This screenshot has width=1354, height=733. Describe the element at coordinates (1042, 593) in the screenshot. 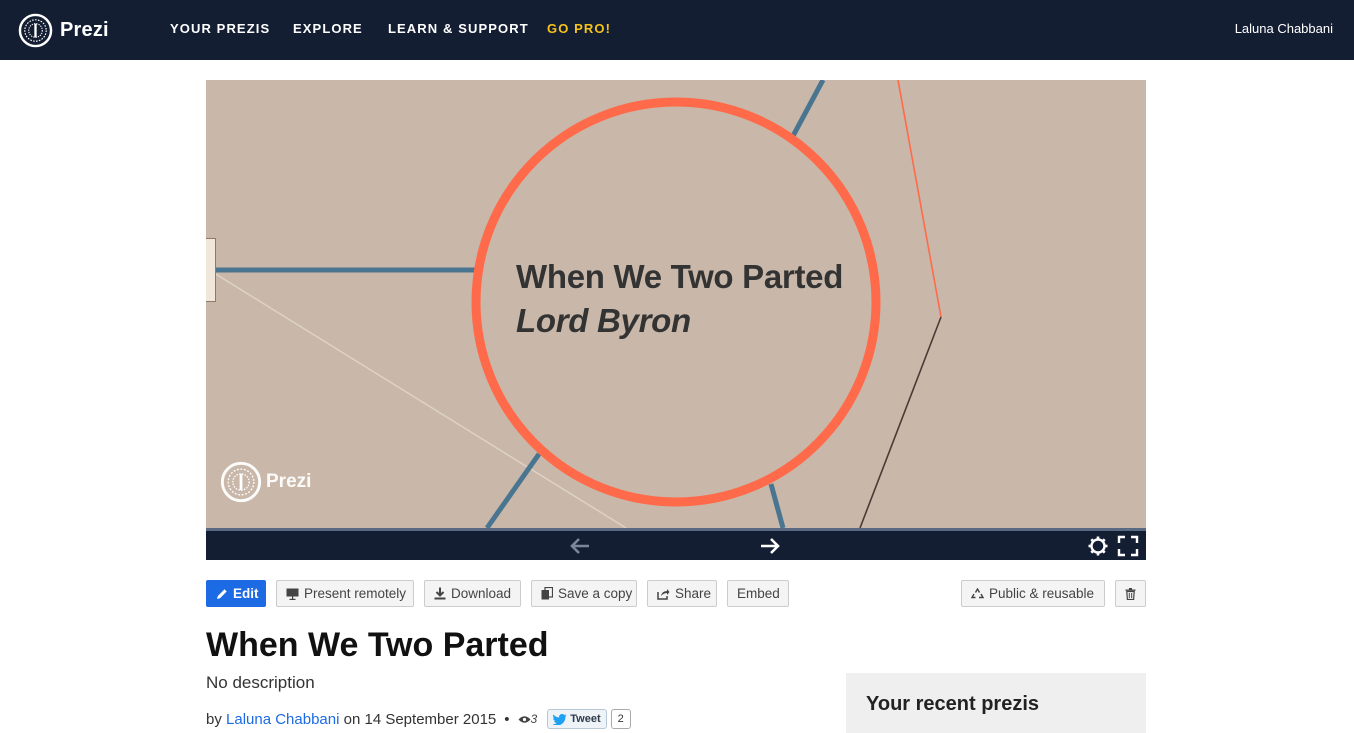

I see `public-reusable-label: Public & reusable` at that location.